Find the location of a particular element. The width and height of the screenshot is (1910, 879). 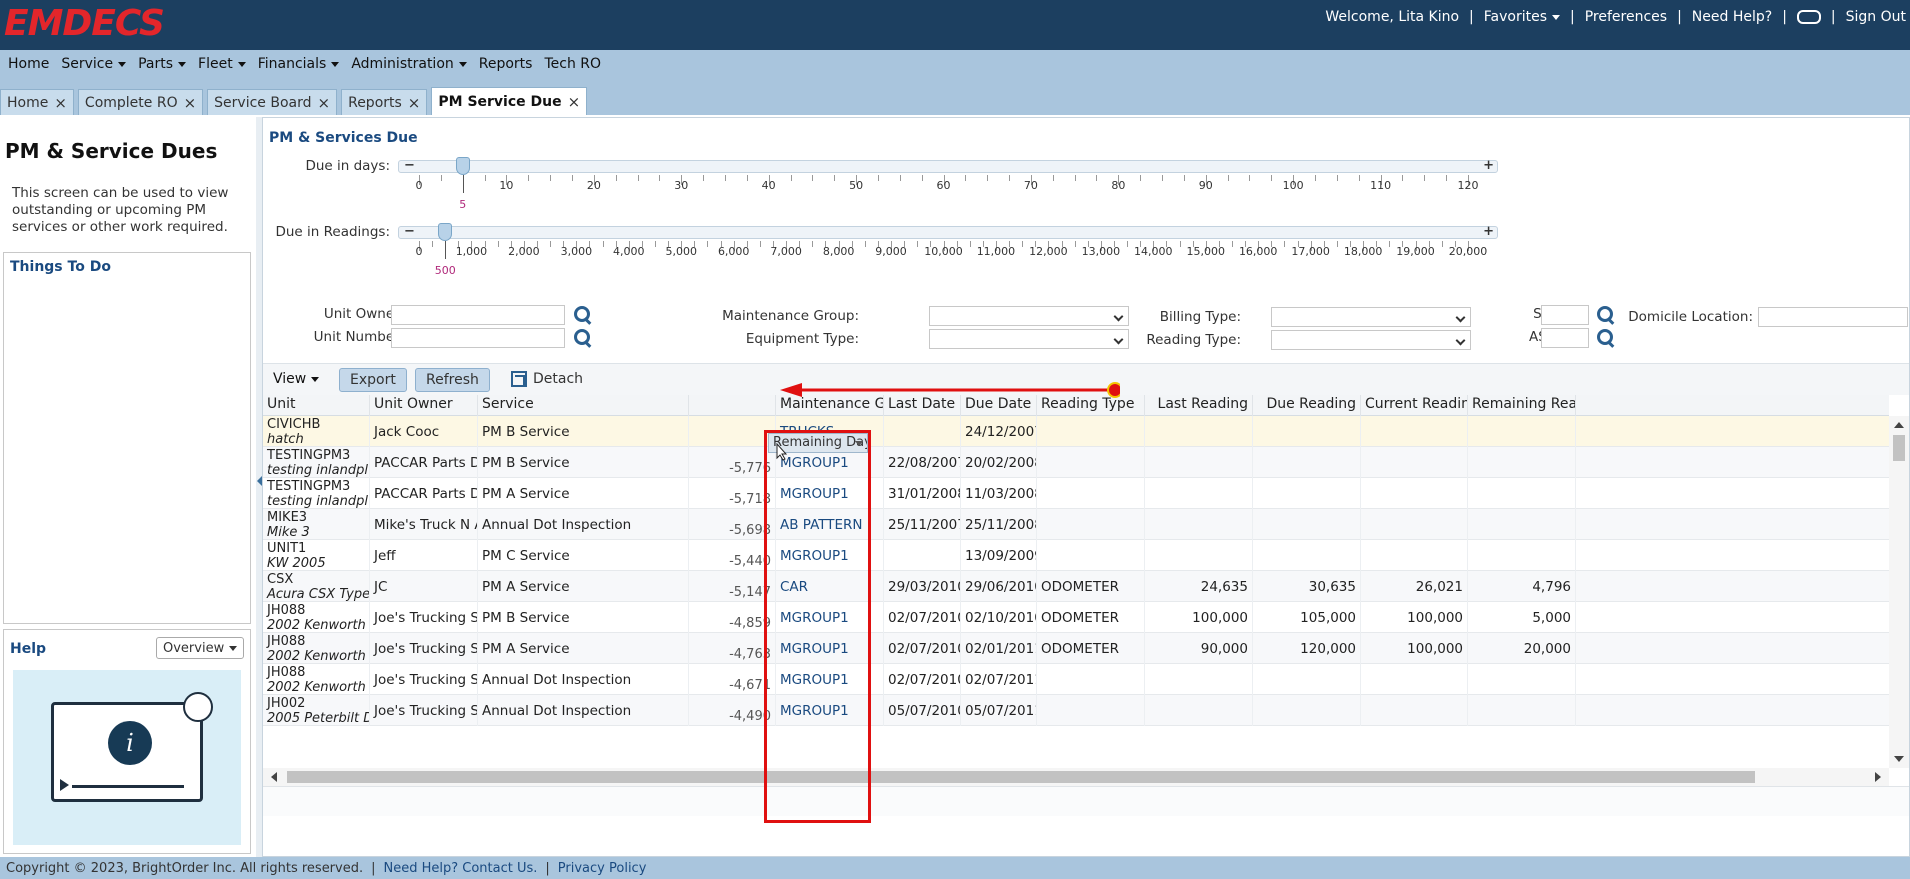

column-header-days is located at coordinates (732, 405).